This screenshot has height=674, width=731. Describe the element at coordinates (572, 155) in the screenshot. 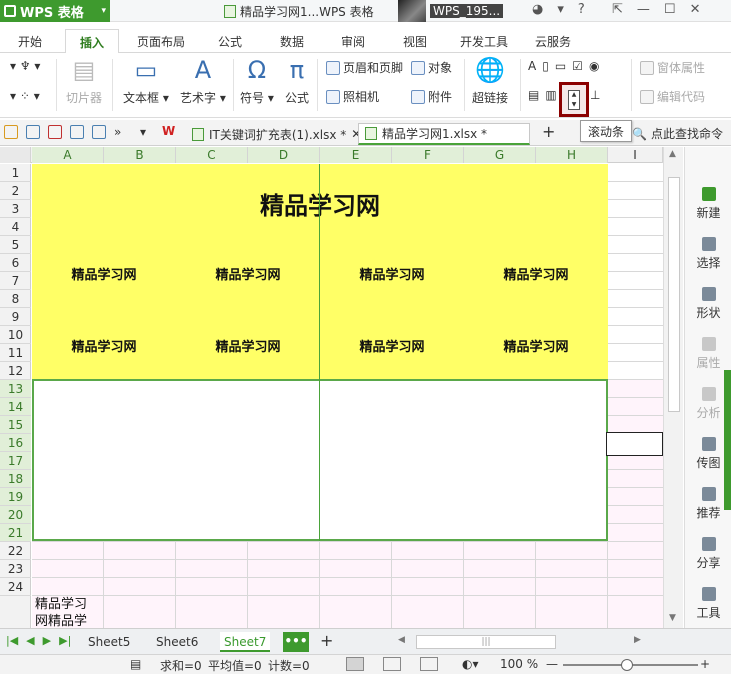

I see `column-header-h: H` at that location.